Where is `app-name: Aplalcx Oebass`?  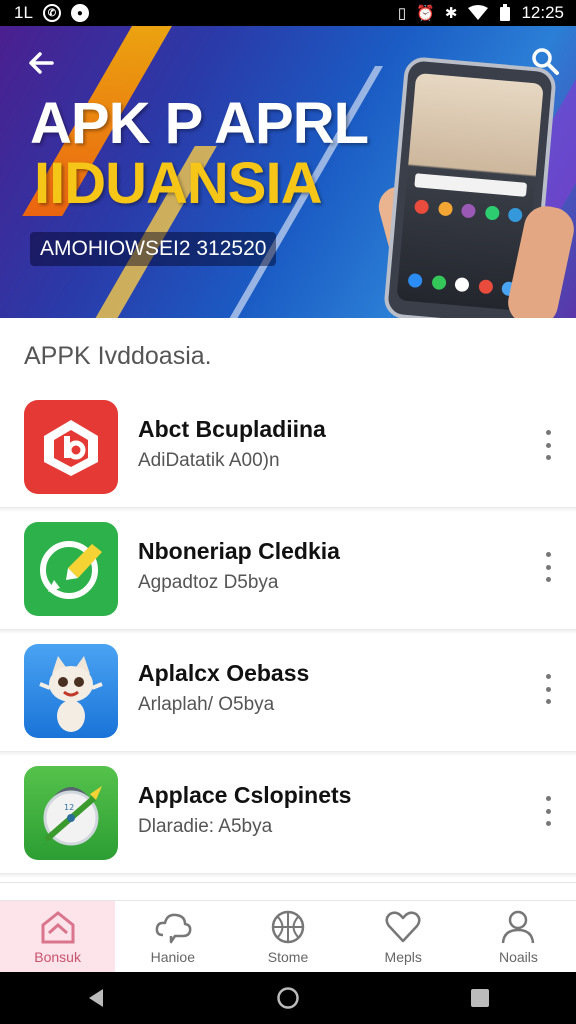
app-name: Aplalcx Oebass is located at coordinates (224, 673).